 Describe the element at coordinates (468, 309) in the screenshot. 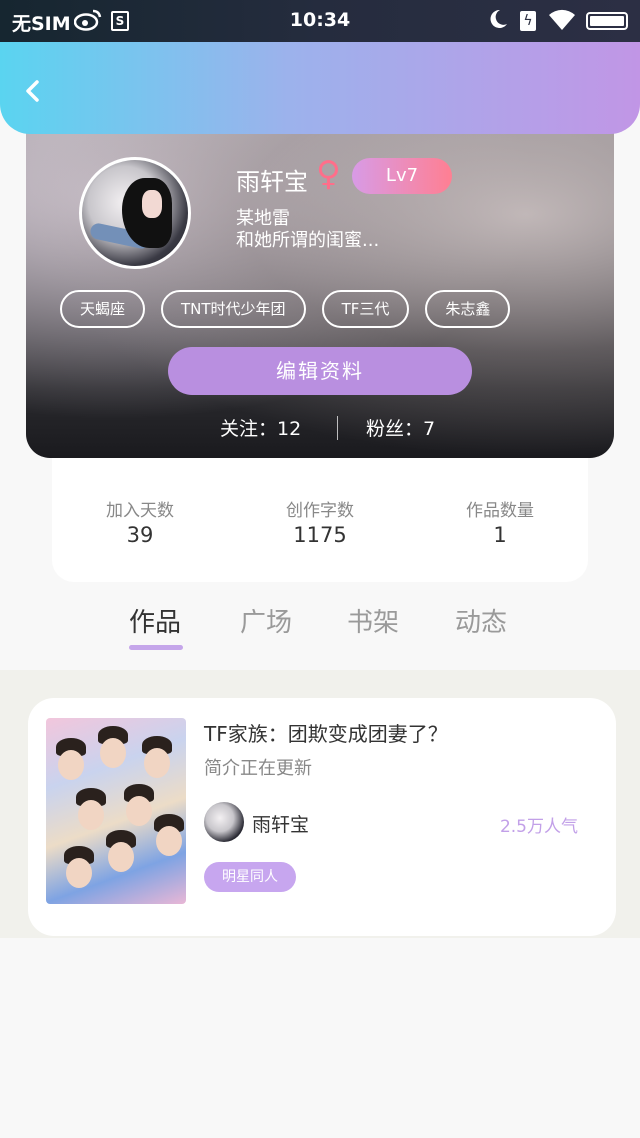

I see `tag-item: 朱志鑫` at that location.